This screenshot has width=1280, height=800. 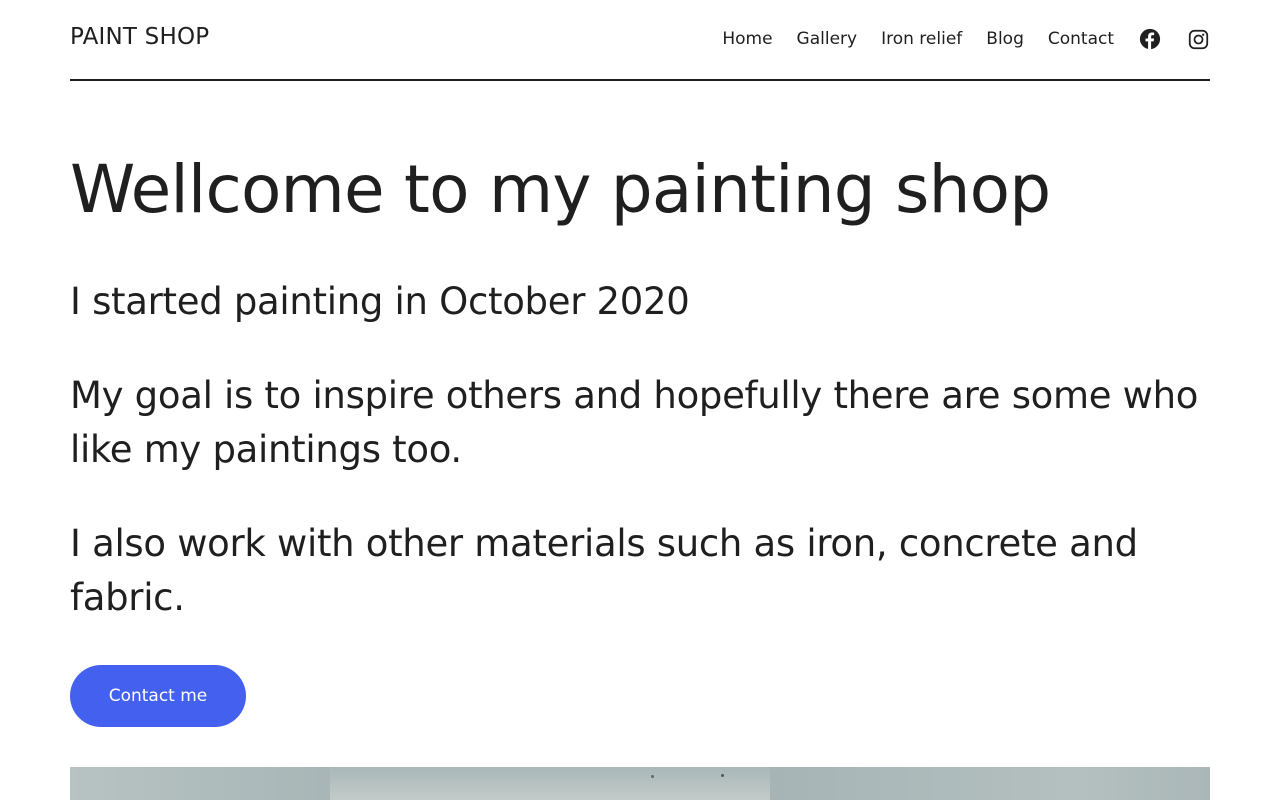 I want to click on site-title: PAINT SHOP, so click(x=139, y=37).